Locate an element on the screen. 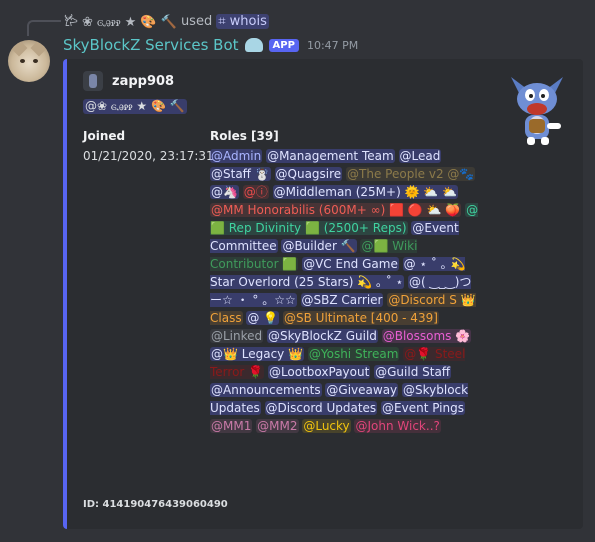 The width and height of the screenshot is (595, 542). role-mention: @Builder 🔨 is located at coordinates (319, 246).